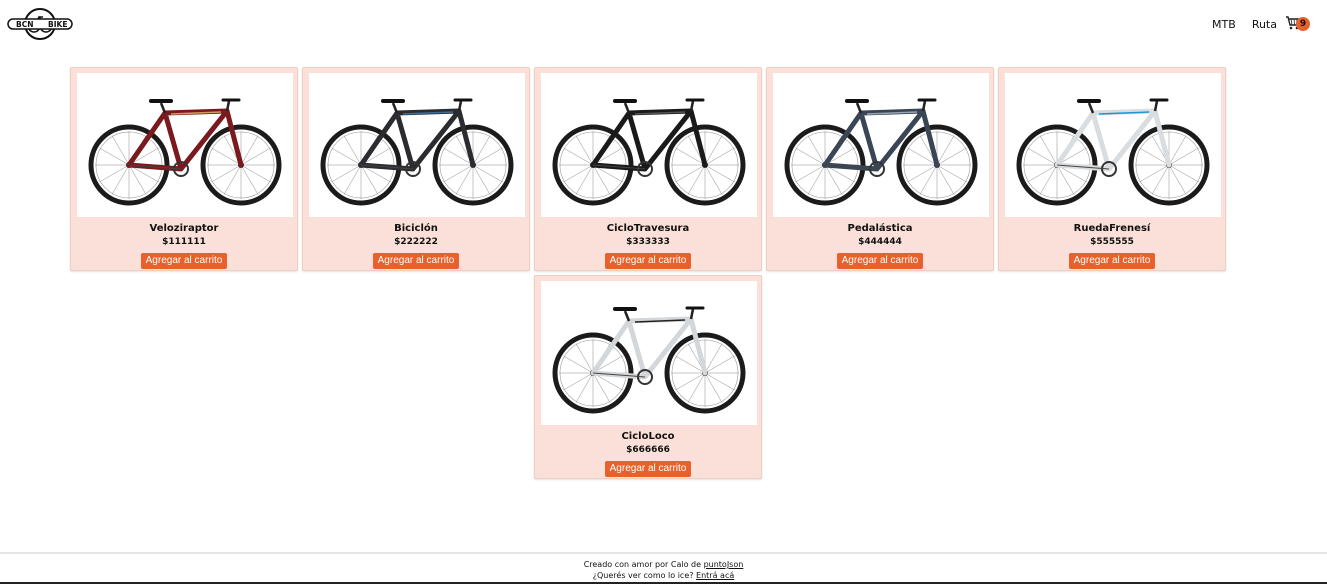 The height and width of the screenshot is (584, 1327). Describe the element at coordinates (416, 228) in the screenshot. I see `product-name: Biciclón` at that location.